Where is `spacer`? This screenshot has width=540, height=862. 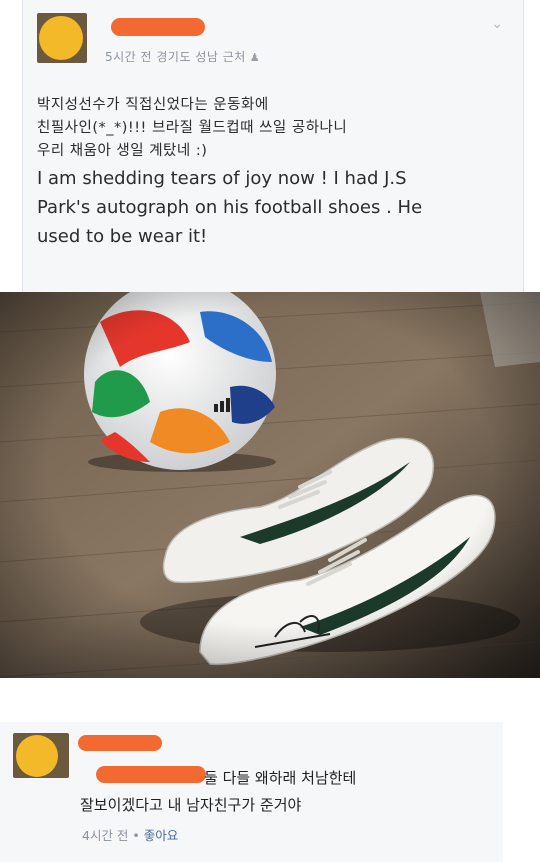 spacer is located at coordinates (270, 700).